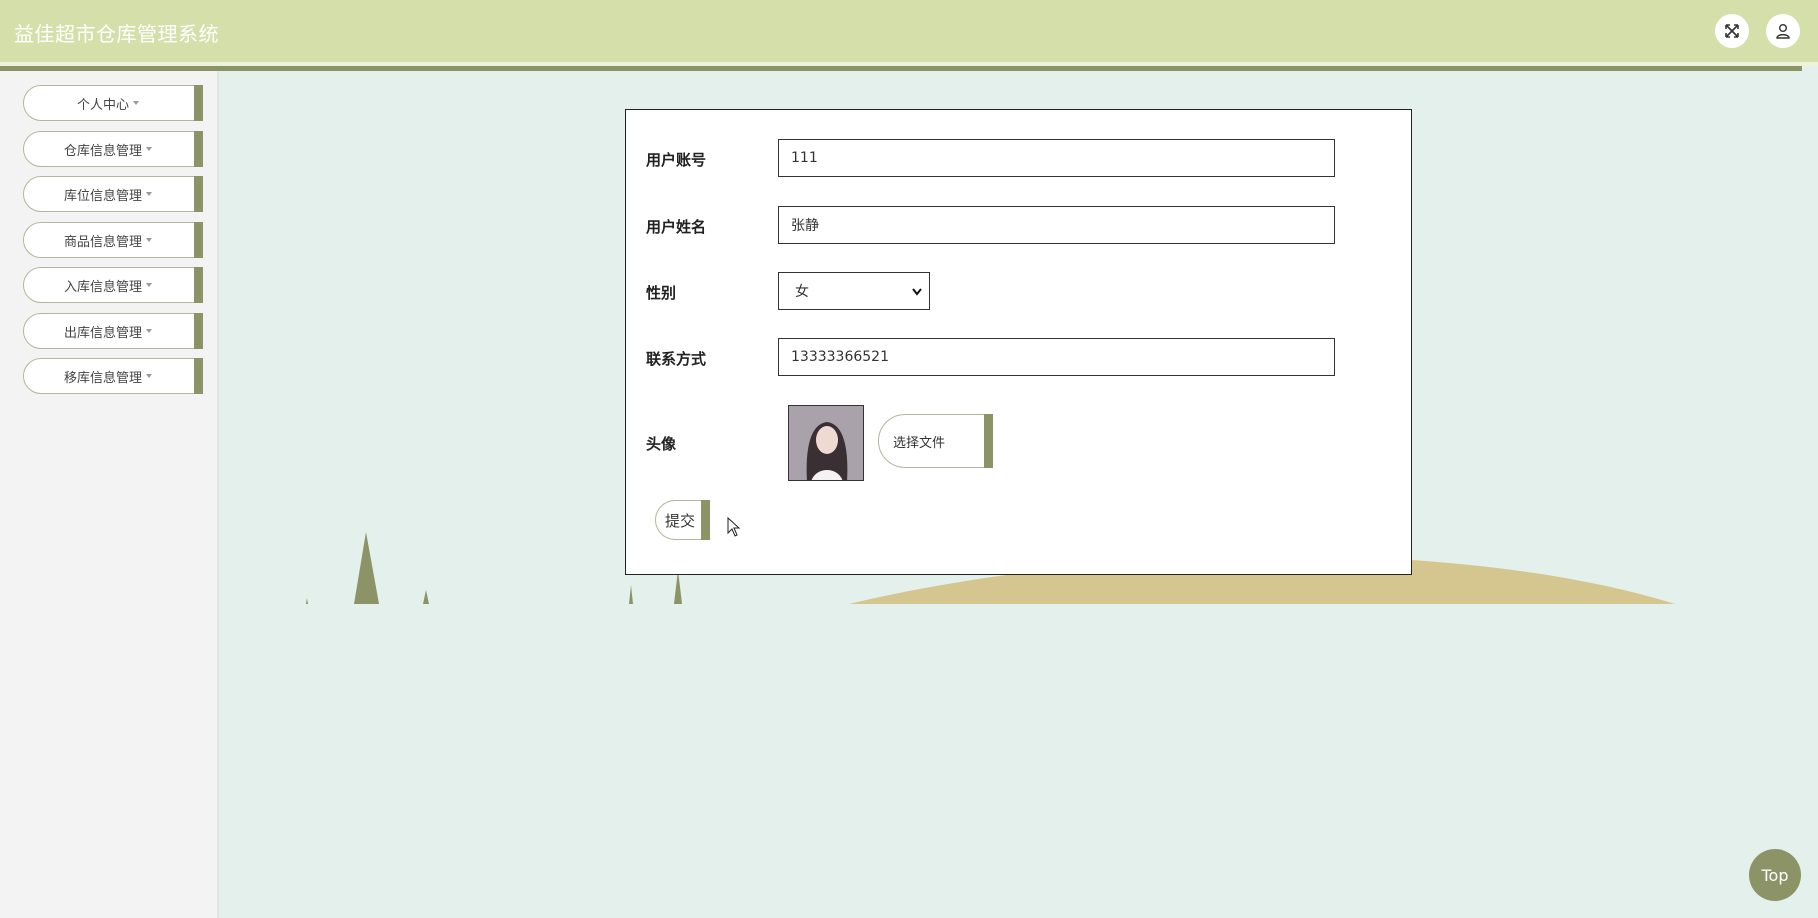  I want to click on sidebar-item-label: 移库信息管理, so click(102, 378).